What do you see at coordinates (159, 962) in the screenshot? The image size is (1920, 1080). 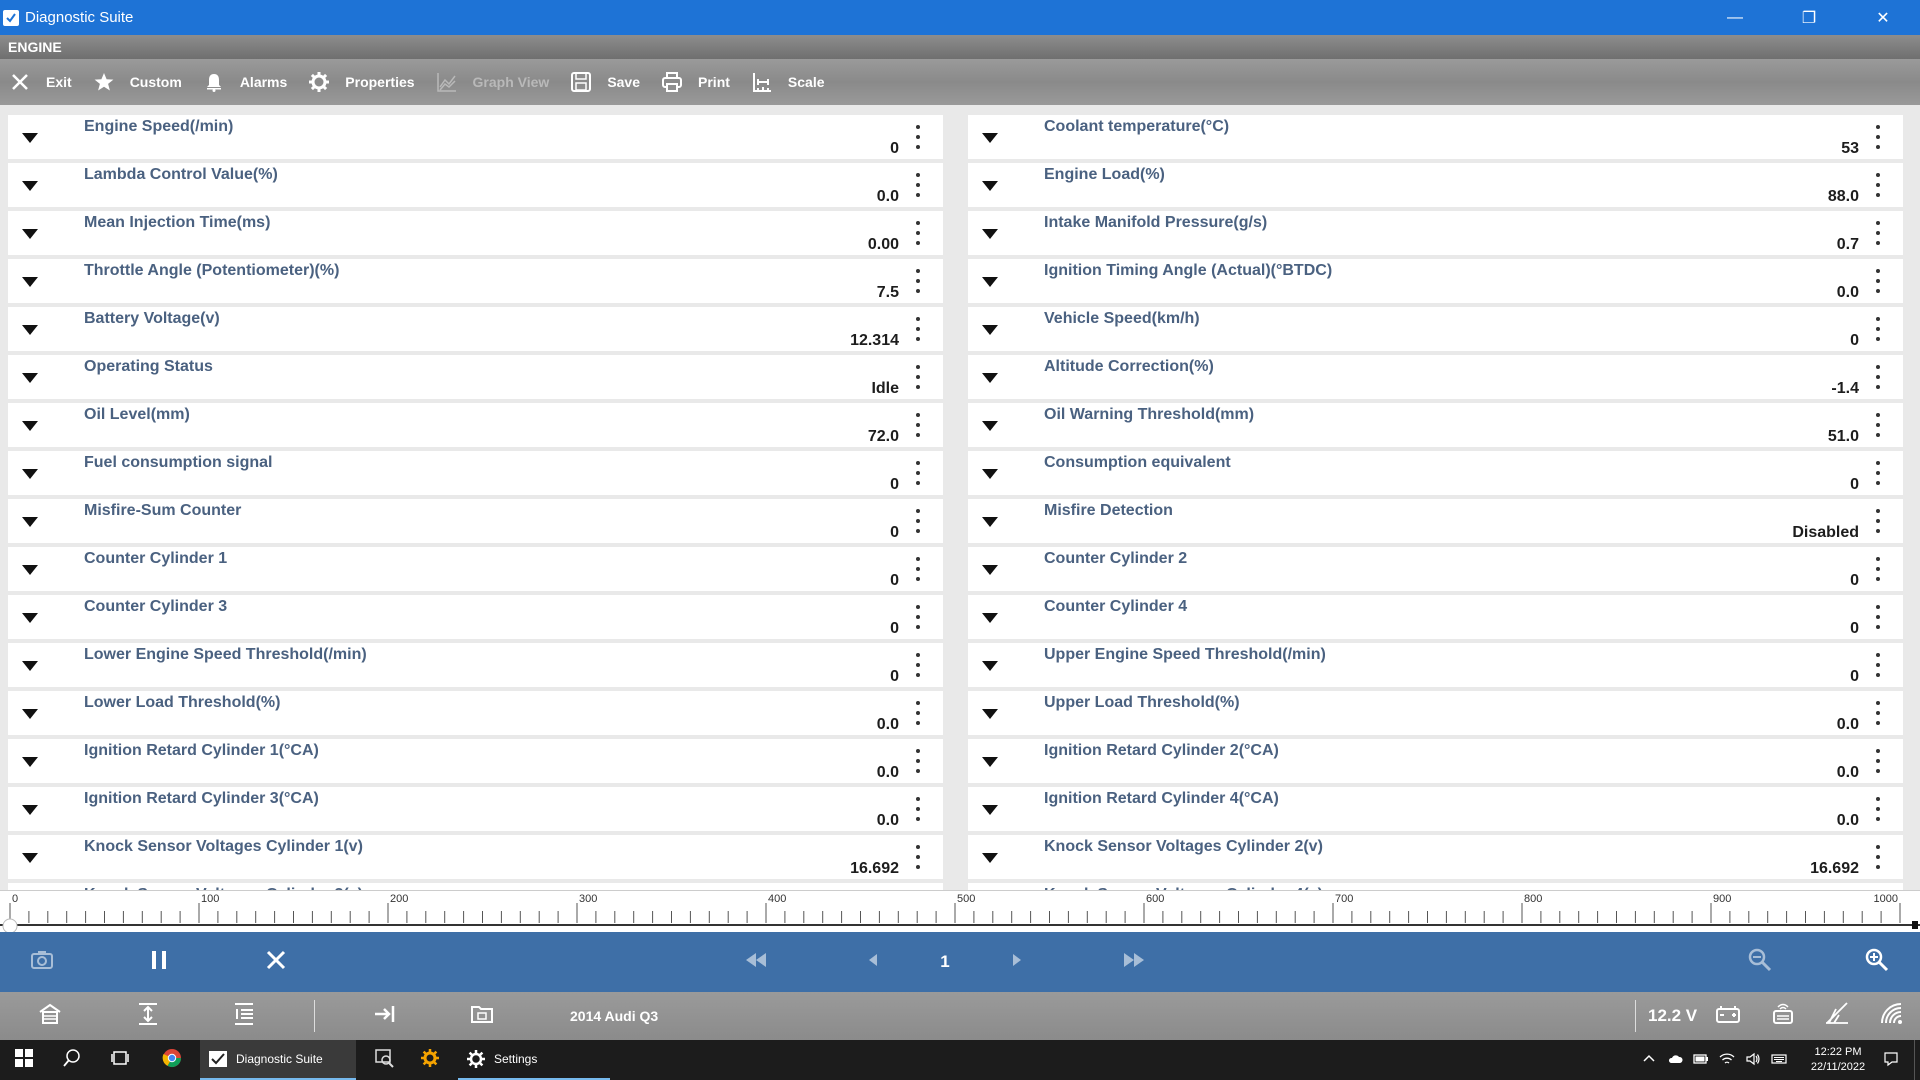 I see `pause-button` at bounding box center [159, 962].